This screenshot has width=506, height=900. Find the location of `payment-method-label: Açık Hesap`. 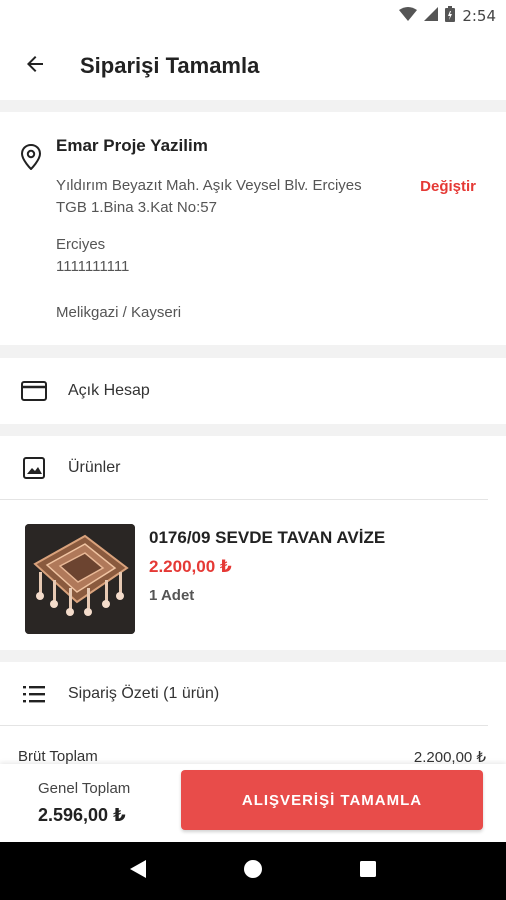

payment-method-label: Açık Hesap is located at coordinates (109, 390).